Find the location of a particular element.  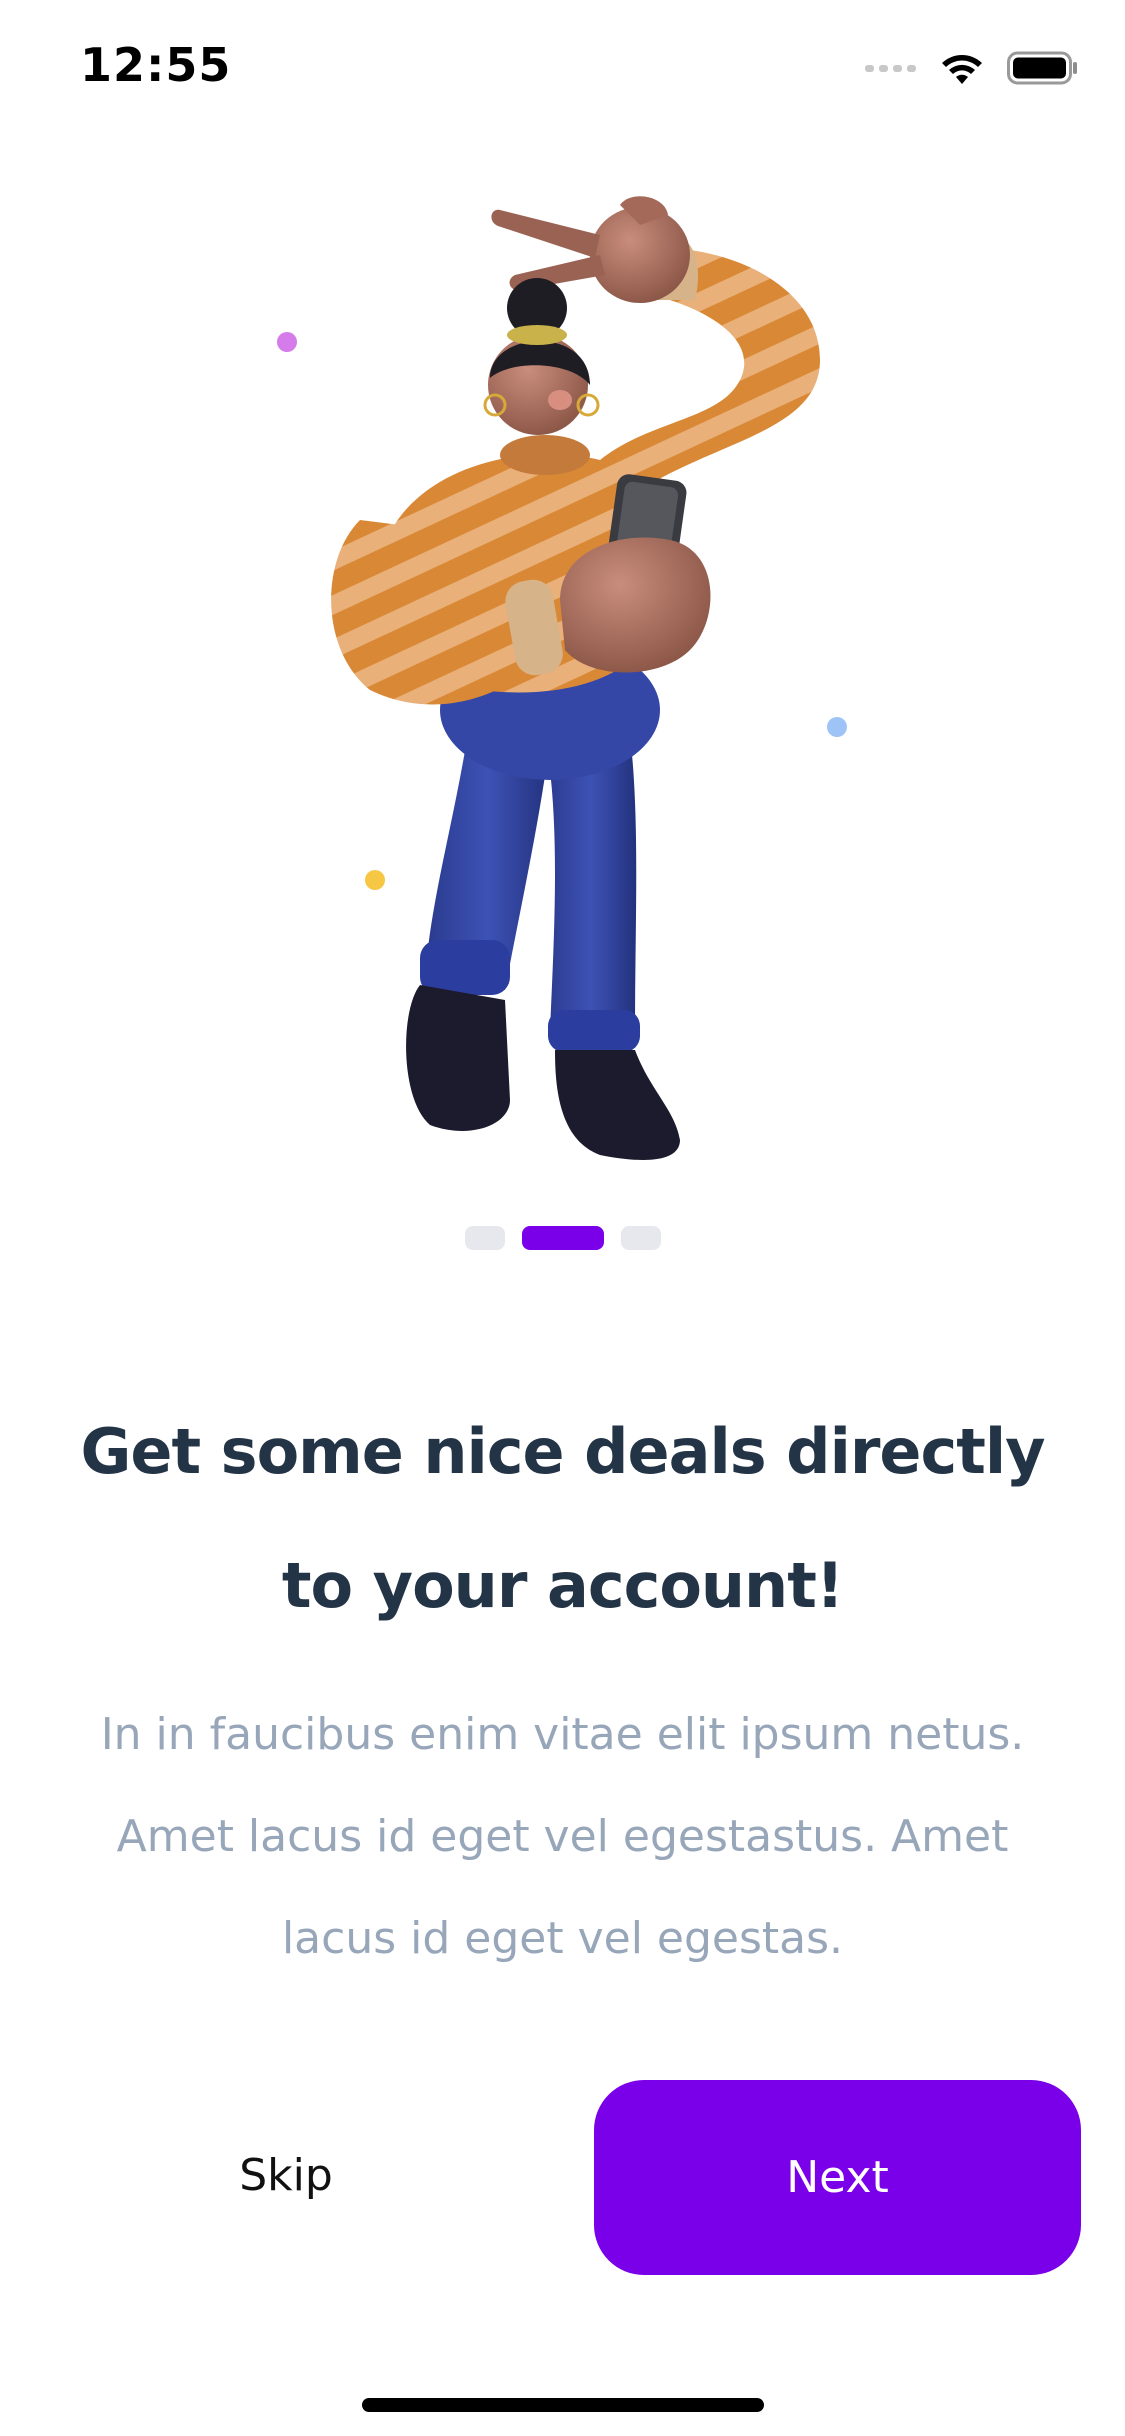

status-bar: 12:55 is located at coordinates (562, 70).